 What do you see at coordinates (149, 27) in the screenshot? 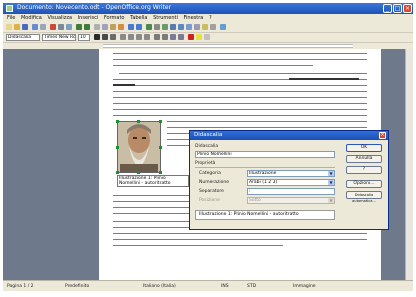
I see `hyperlink-icon` at bounding box center [149, 27].